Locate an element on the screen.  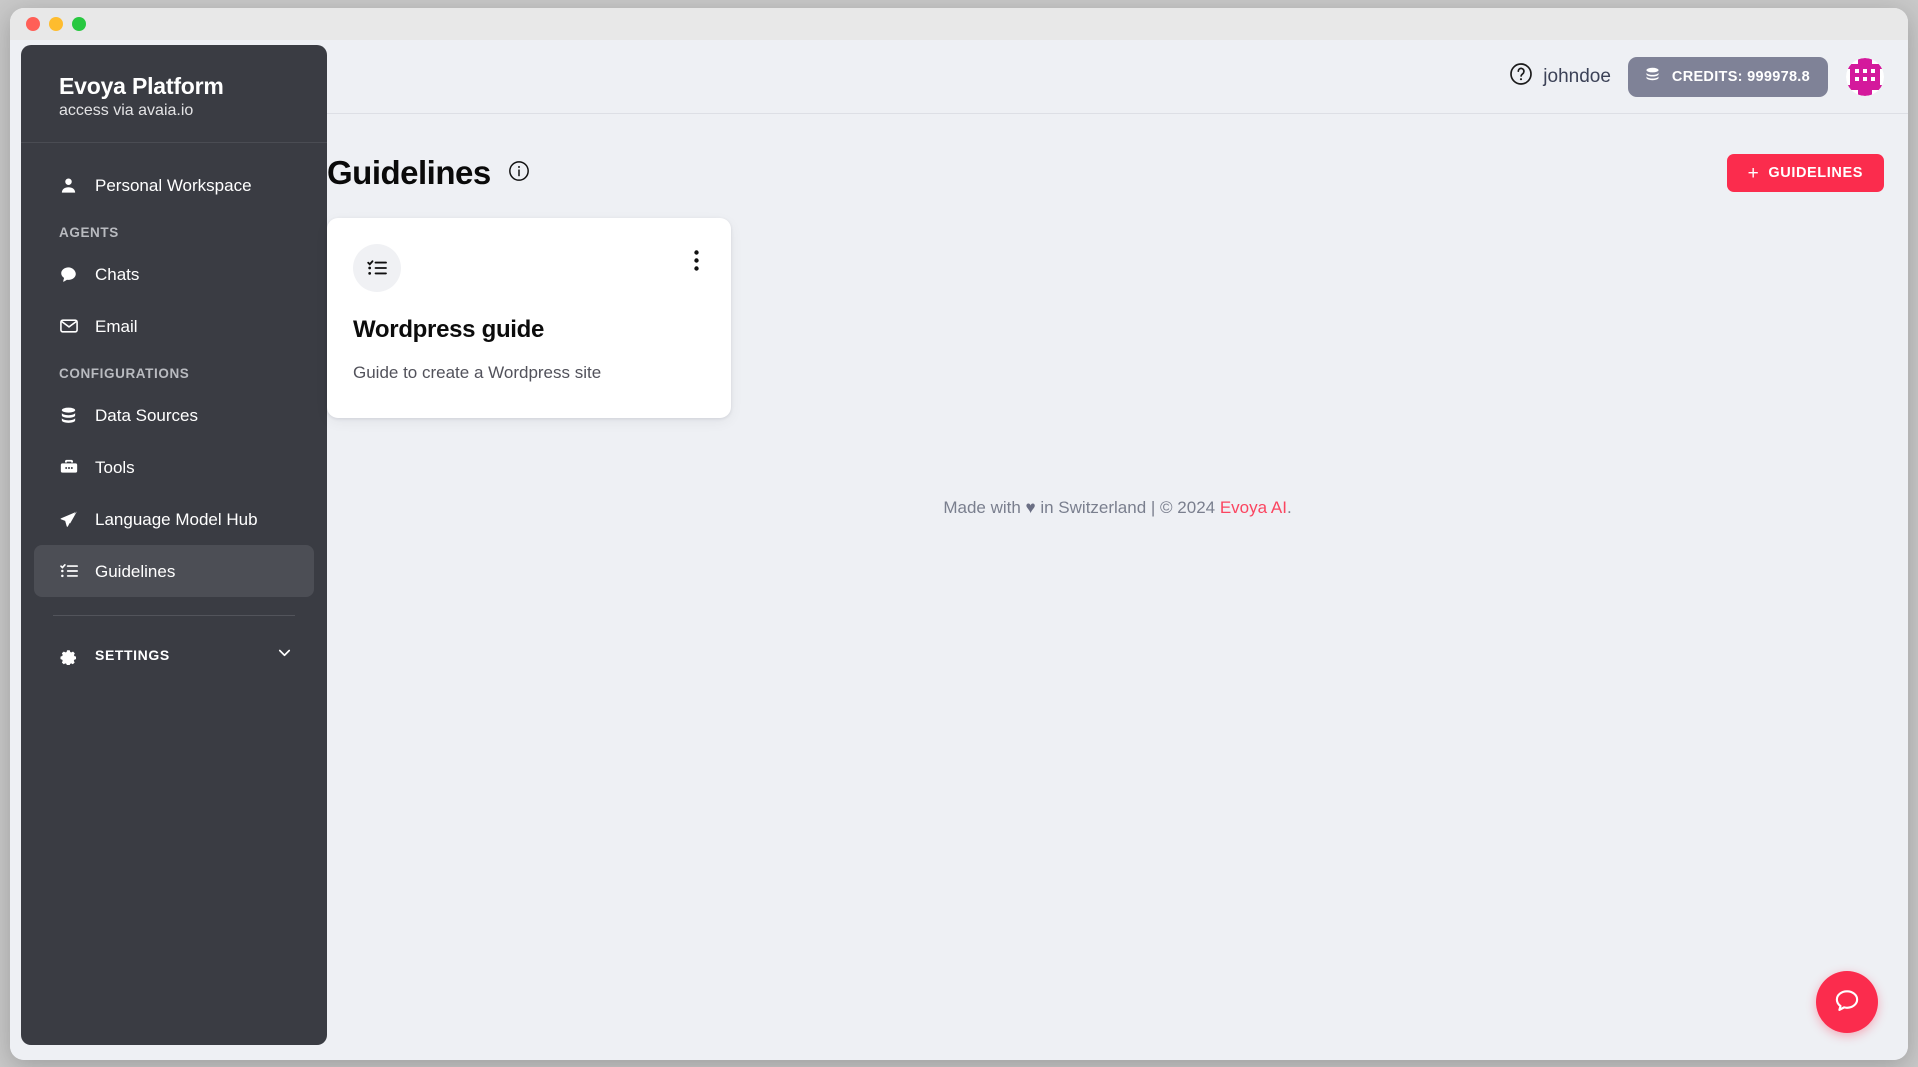
person-icon is located at coordinates (72, 185).